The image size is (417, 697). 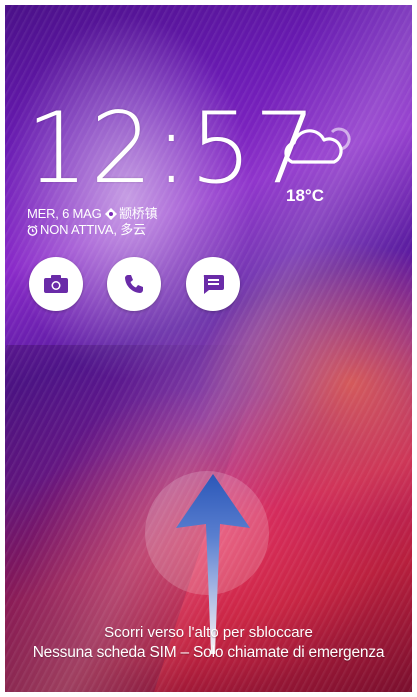 I want to click on weather-condition: 多云, so click(x=133, y=229).